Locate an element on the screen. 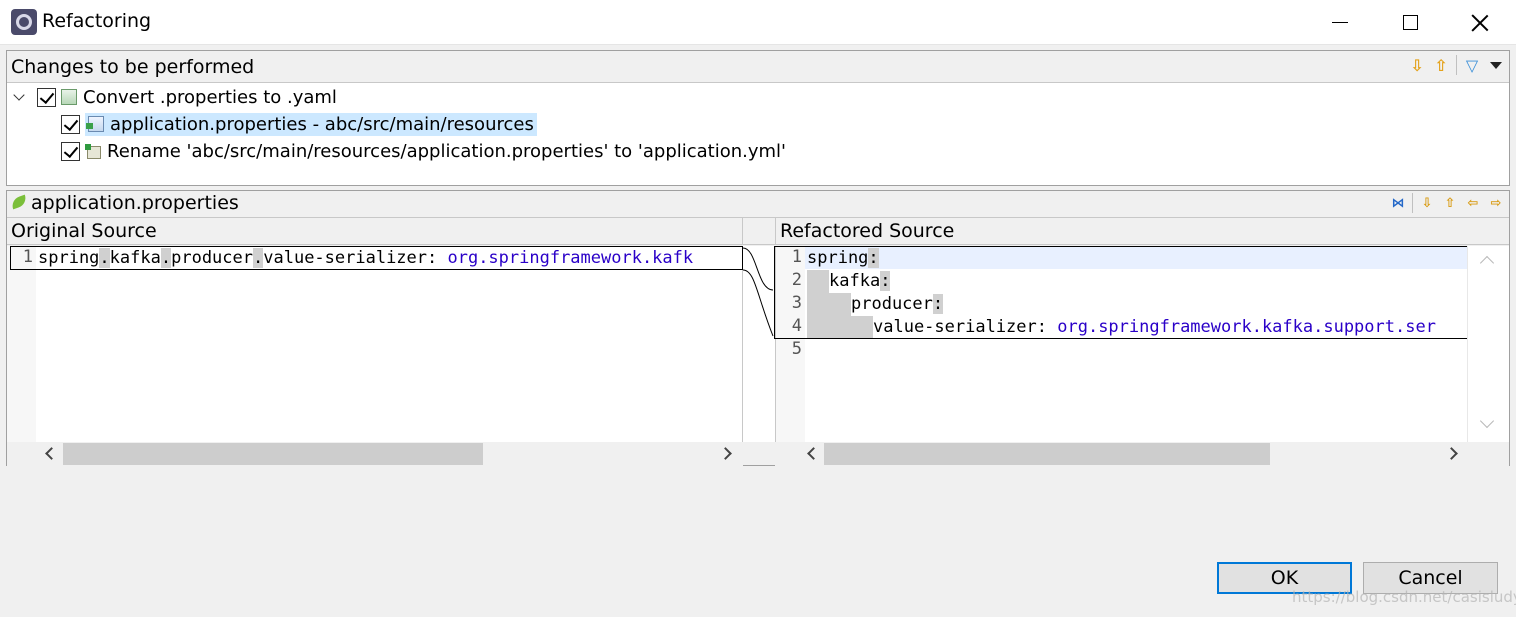 The height and width of the screenshot is (617, 1516). eclipse-app-icon is located at coordinates (24, 22).